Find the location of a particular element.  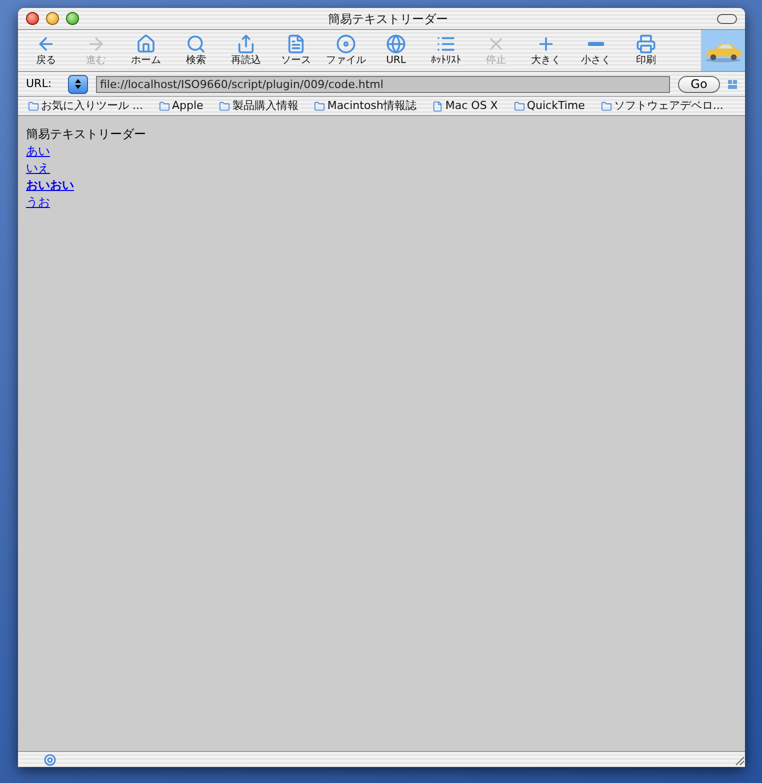

toolbar-button: URL is located at coordinates (396, 50).